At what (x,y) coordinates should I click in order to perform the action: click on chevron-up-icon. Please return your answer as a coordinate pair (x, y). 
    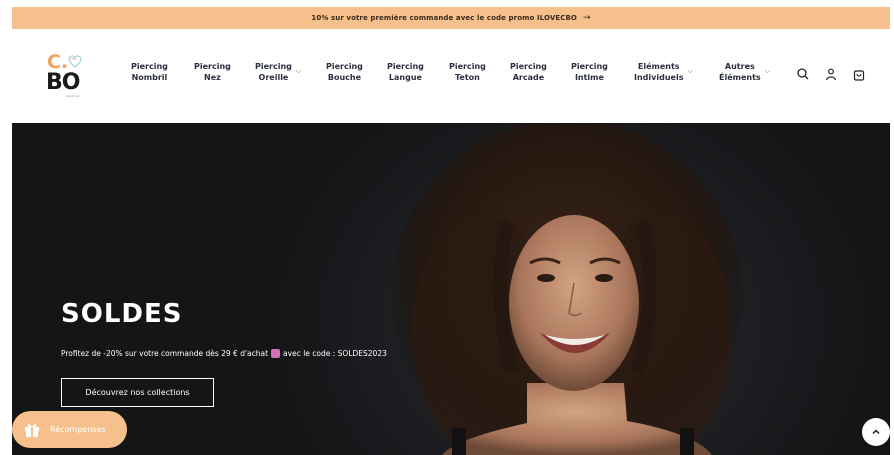
    Looking at the image, I should click on (876, 432).